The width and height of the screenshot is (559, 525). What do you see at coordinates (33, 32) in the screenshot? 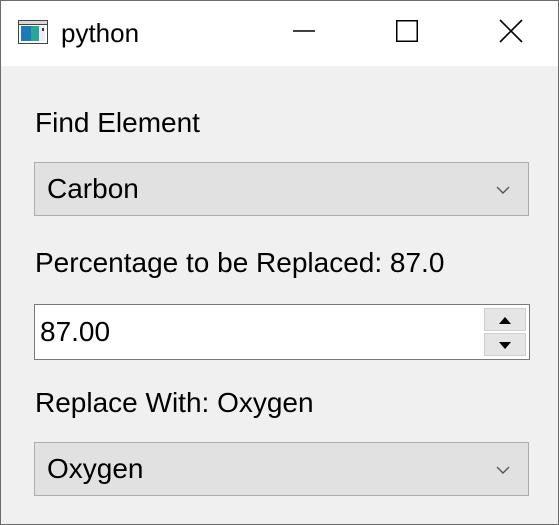
I see `python-app-icon` at bounding box center [33, 32].